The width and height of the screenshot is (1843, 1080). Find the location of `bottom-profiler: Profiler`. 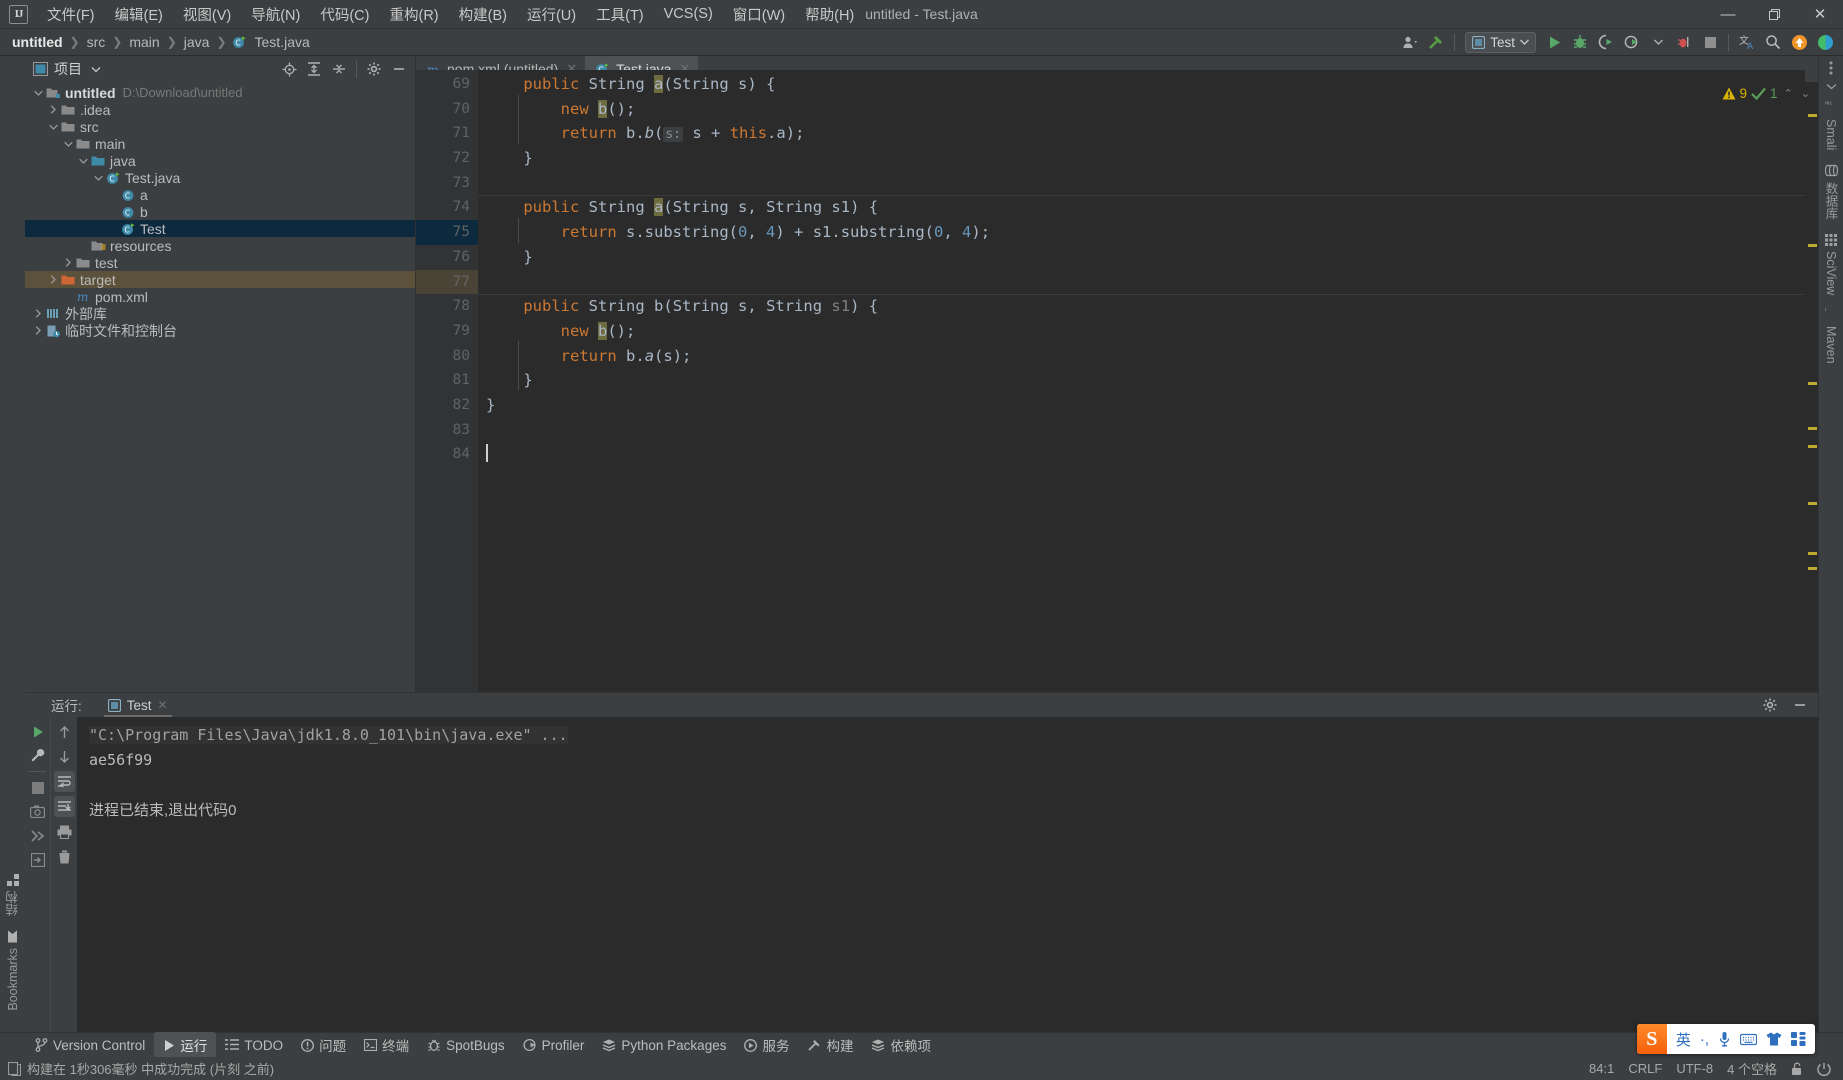

bottom-profiler: Profiler is located at coordinates (554, 1045).